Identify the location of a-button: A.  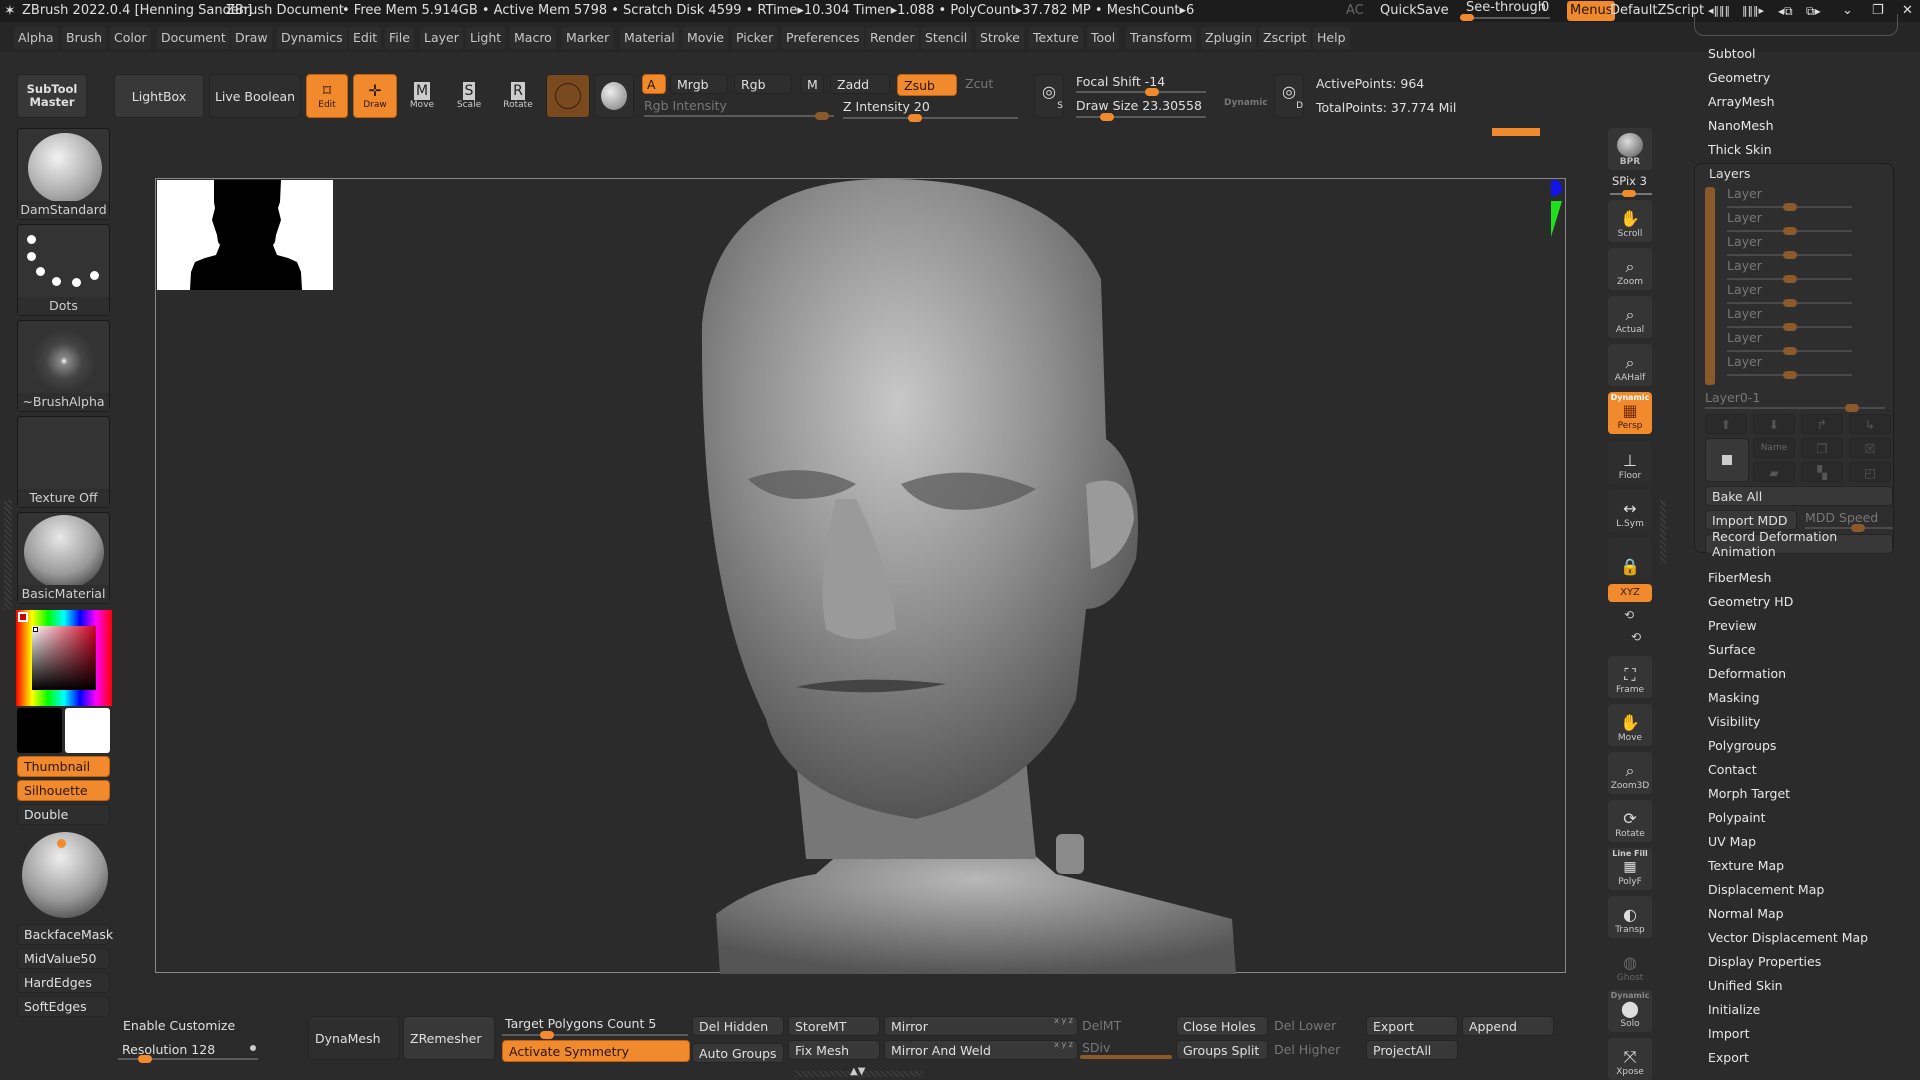
(654, 84).